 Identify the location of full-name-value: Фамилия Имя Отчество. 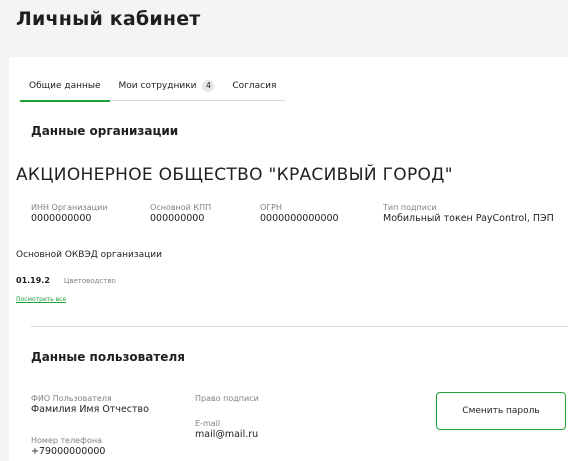
(90, 409).